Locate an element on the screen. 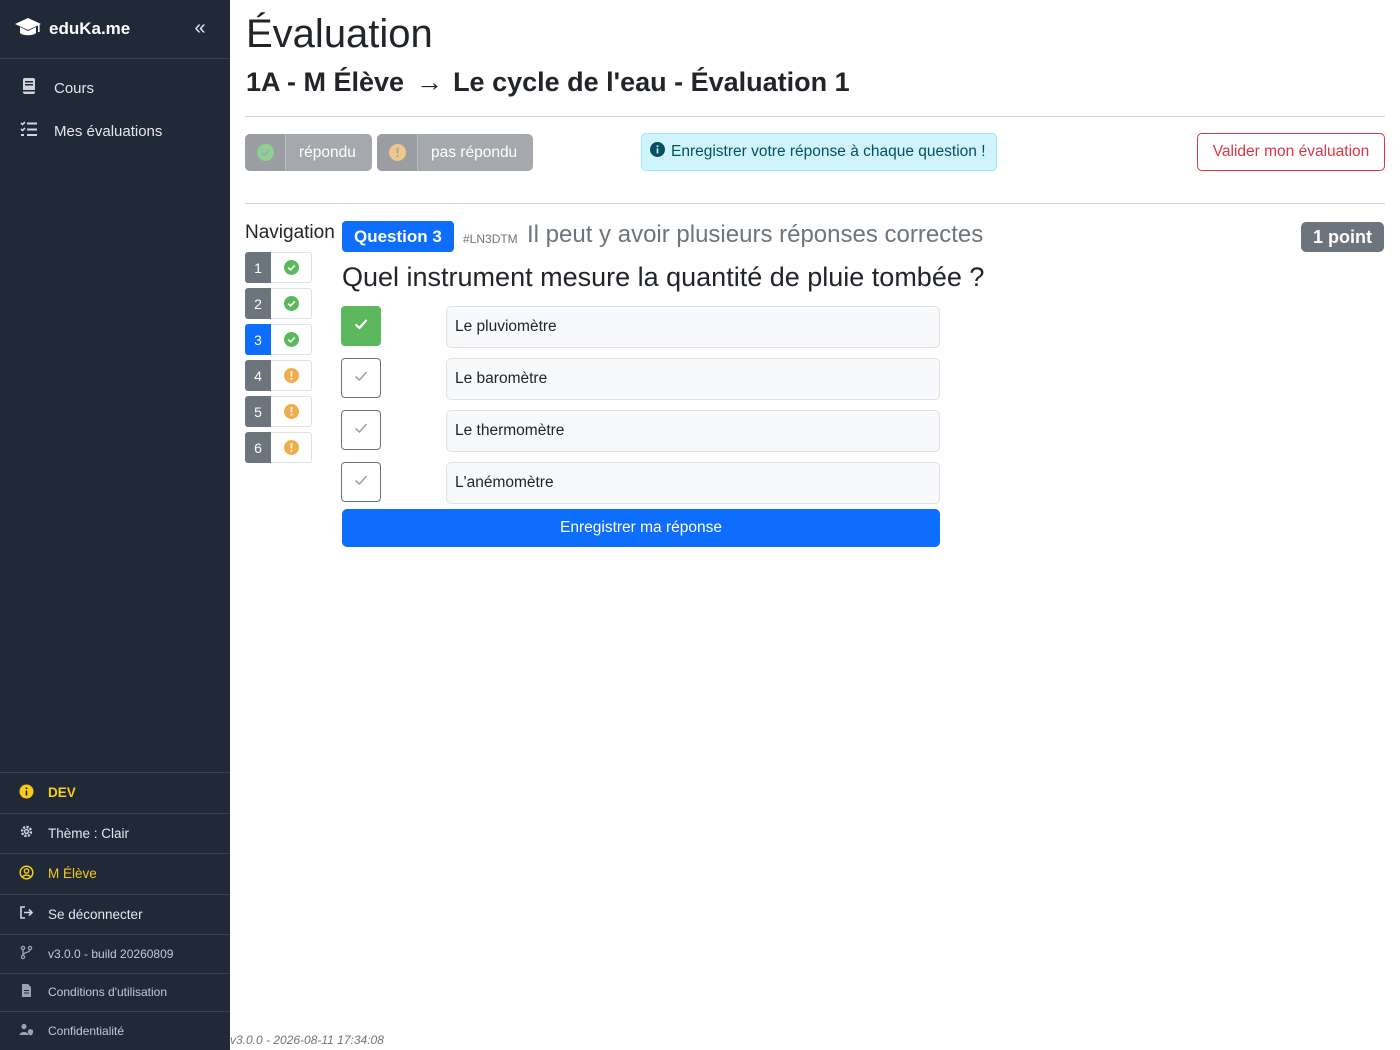 The height and width of the screenshot is (1050, 1400). question-nav-item-2: 2 is located at coordinates (278, 303).